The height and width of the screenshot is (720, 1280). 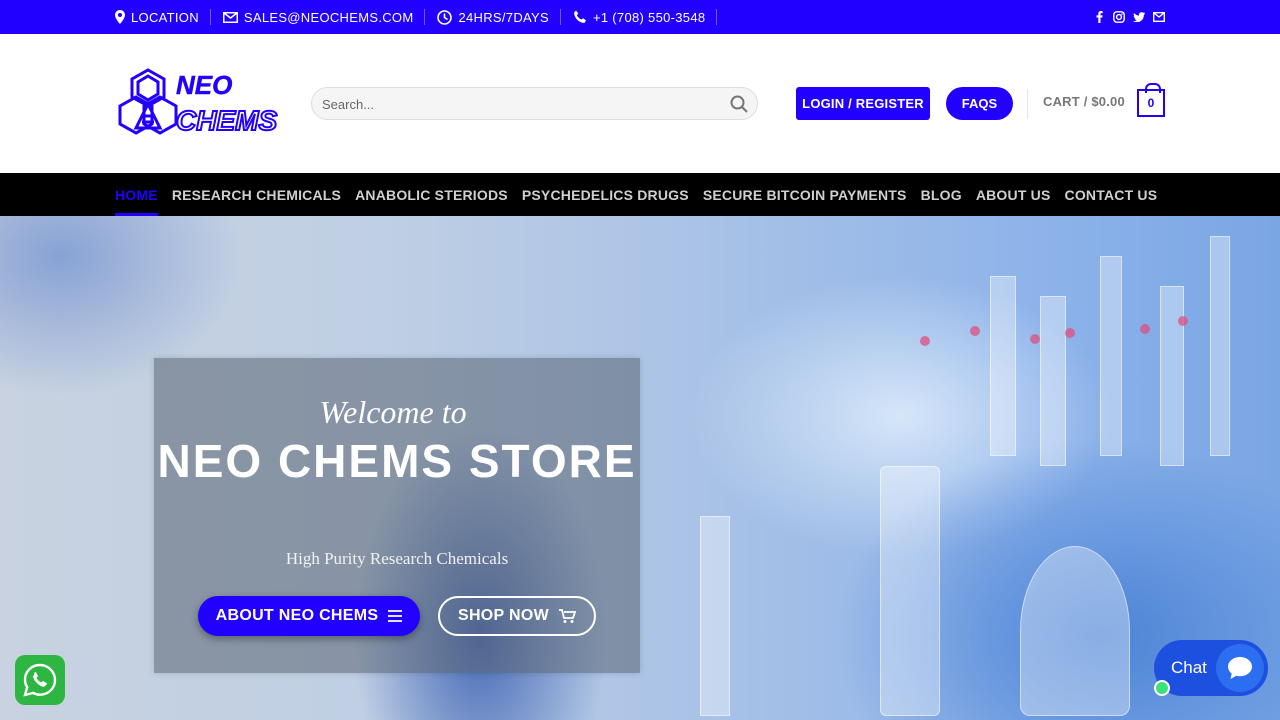 What do you see at coordinates (256, 194) in the screenshot?
I see `nav-item-research-chemicals: RESEARCH CHEMICALS` at bounding box center [256, 194].